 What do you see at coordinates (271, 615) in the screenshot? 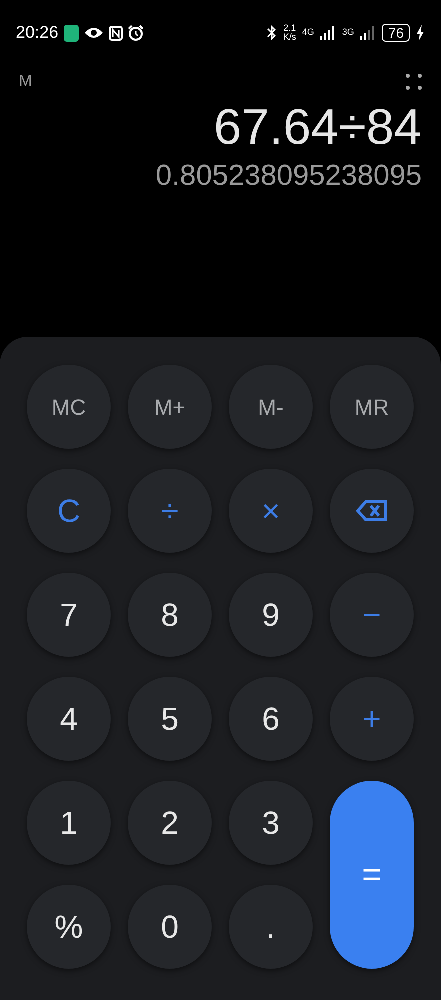
I see `digit-key: 9` at bounding box center [271, 615].